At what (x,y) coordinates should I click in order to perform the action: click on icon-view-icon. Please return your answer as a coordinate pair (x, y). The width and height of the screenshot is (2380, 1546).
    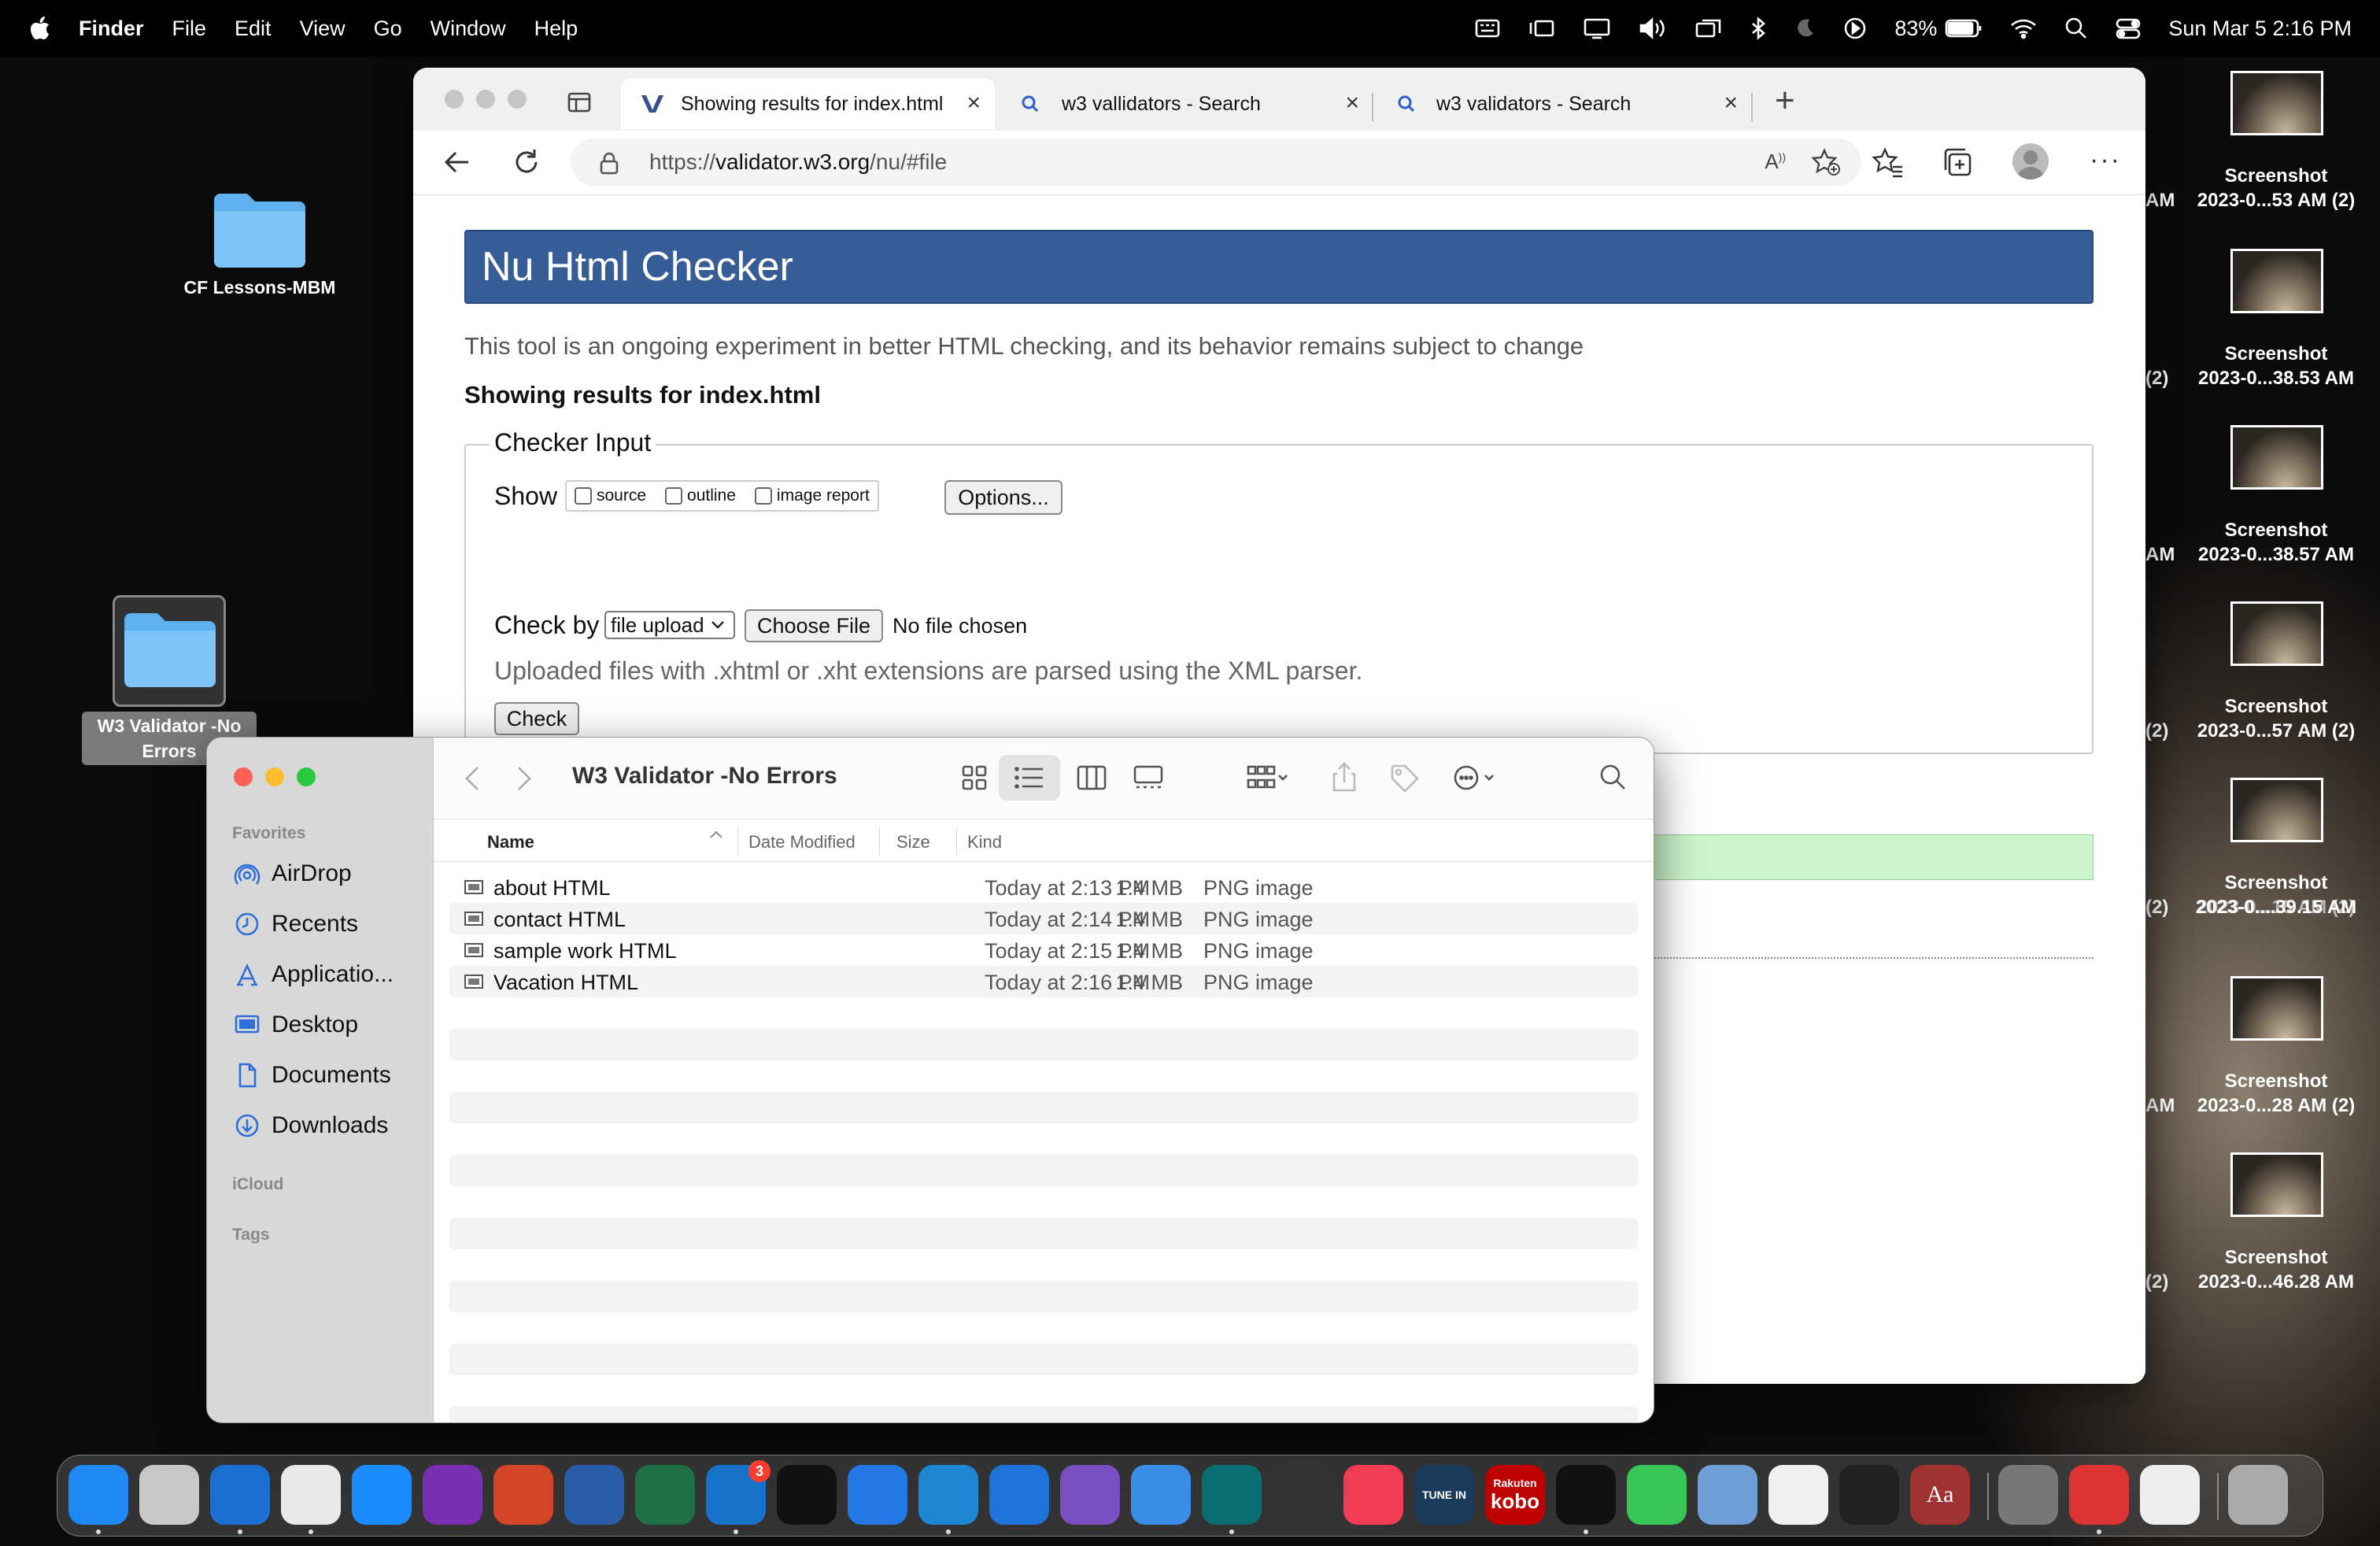
    Looking at the image, I should click on (974, 777).